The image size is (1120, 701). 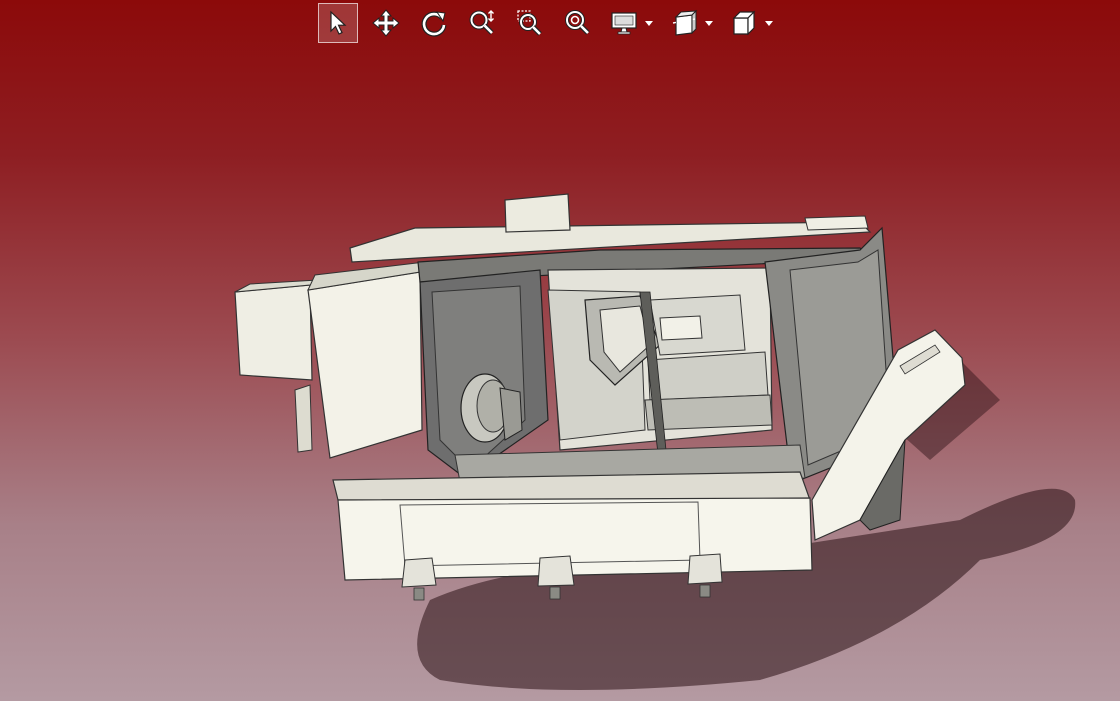 I want to click on viewer-toolbar, so click(x=552, y=23).